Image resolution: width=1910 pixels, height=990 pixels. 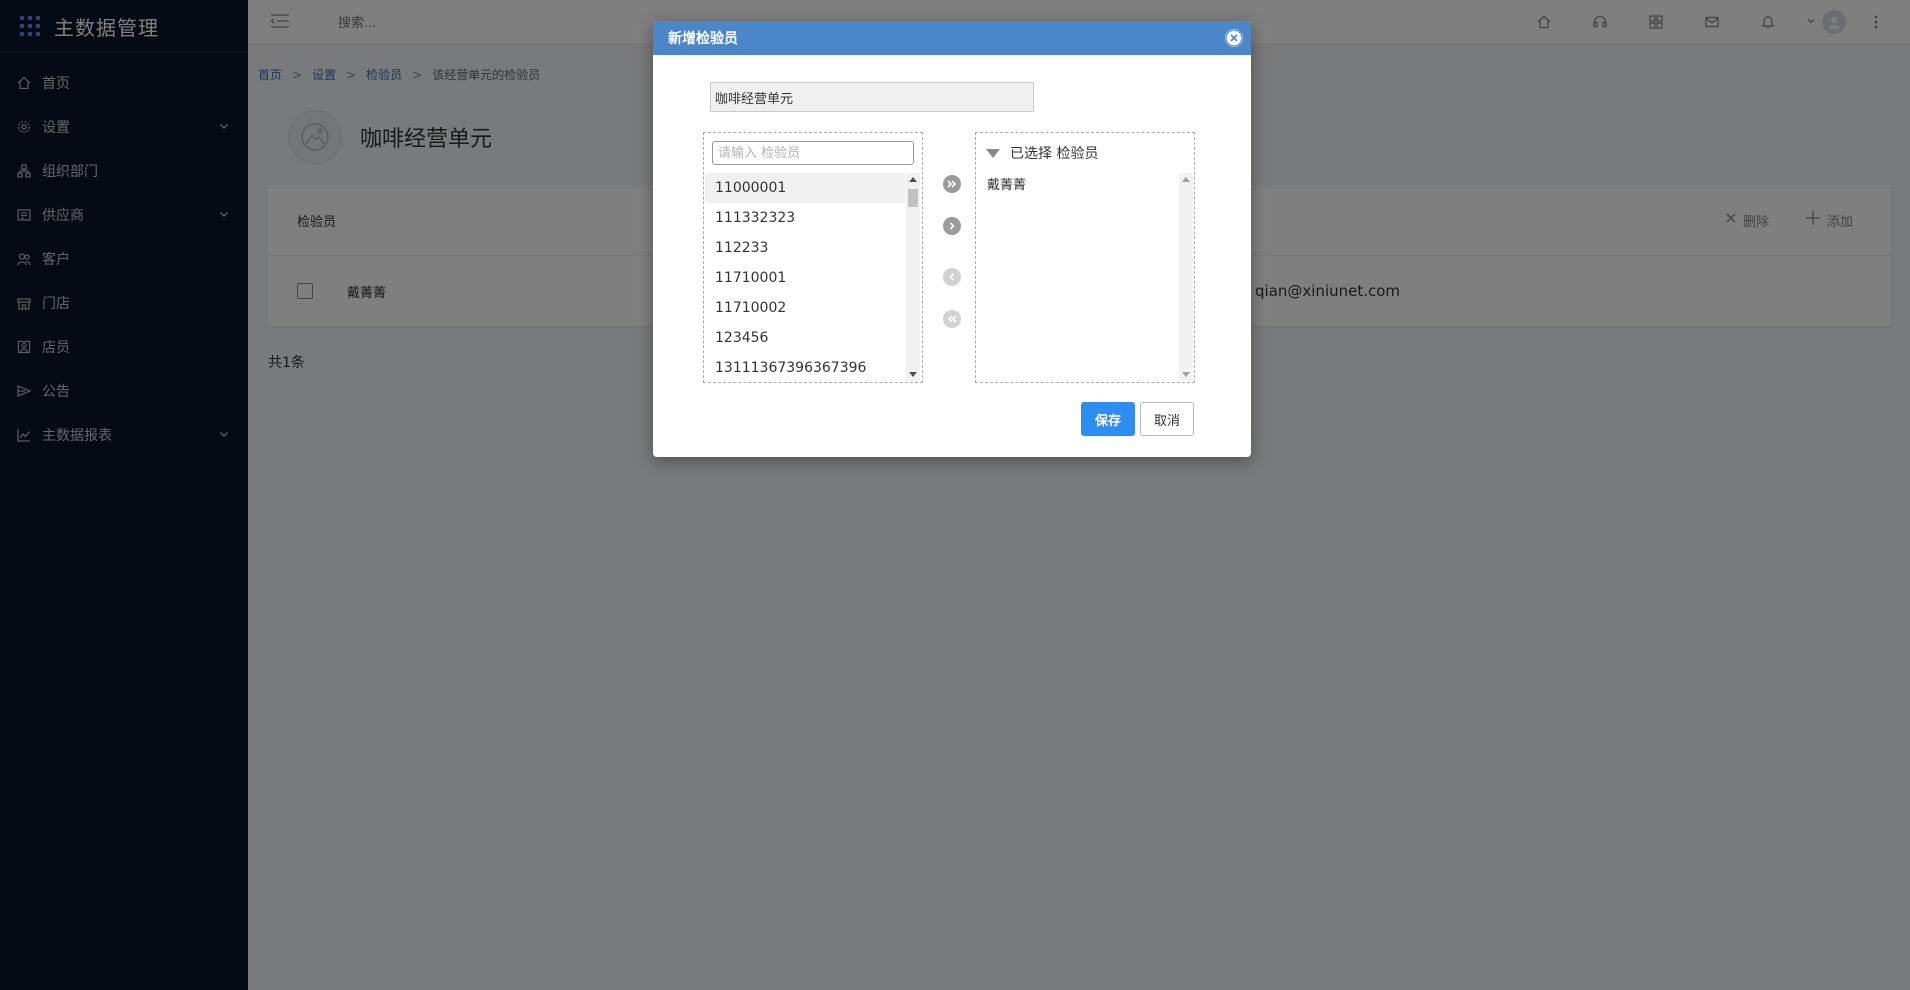 I want to click on list-item: 111332323, so click(x=805, y=218).